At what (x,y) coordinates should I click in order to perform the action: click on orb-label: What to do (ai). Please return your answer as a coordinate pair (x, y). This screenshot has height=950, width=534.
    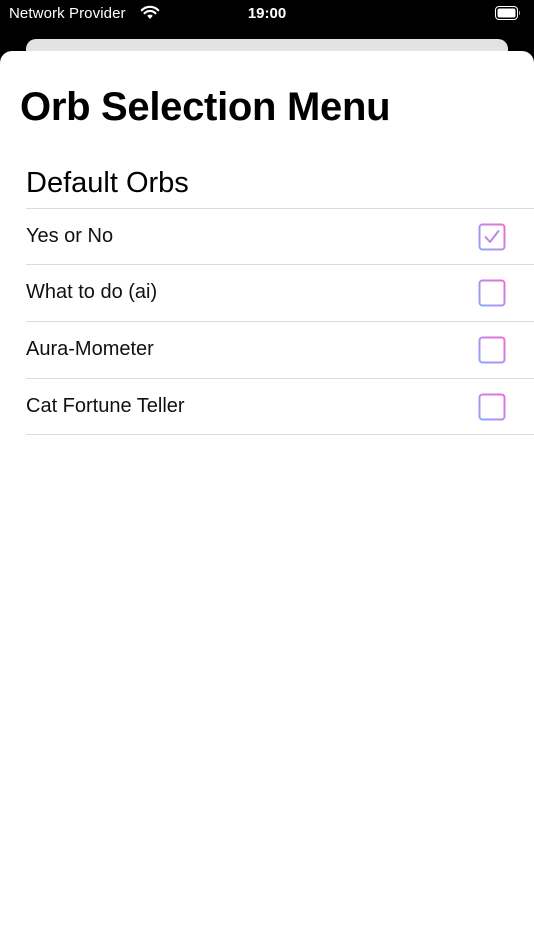
    Looking at the image, I should click on (92, 292).